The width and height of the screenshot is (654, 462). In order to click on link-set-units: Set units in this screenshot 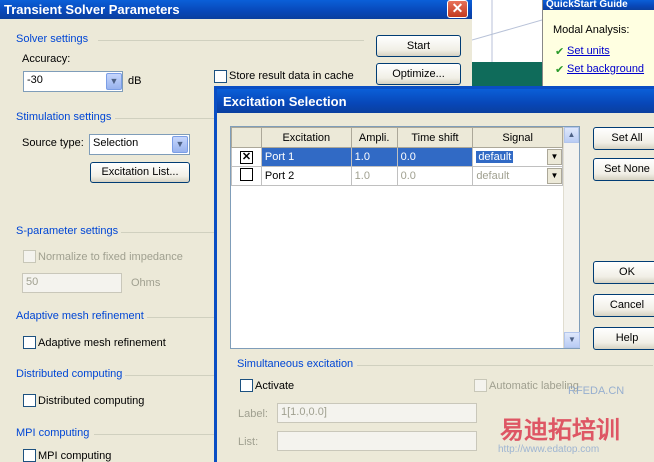, I will do `click(588, 51)`.